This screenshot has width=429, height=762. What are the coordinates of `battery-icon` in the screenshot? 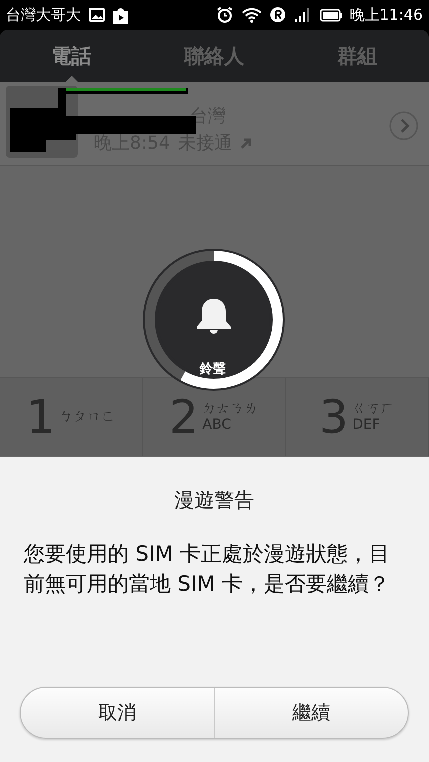 It's located at (331, 15).